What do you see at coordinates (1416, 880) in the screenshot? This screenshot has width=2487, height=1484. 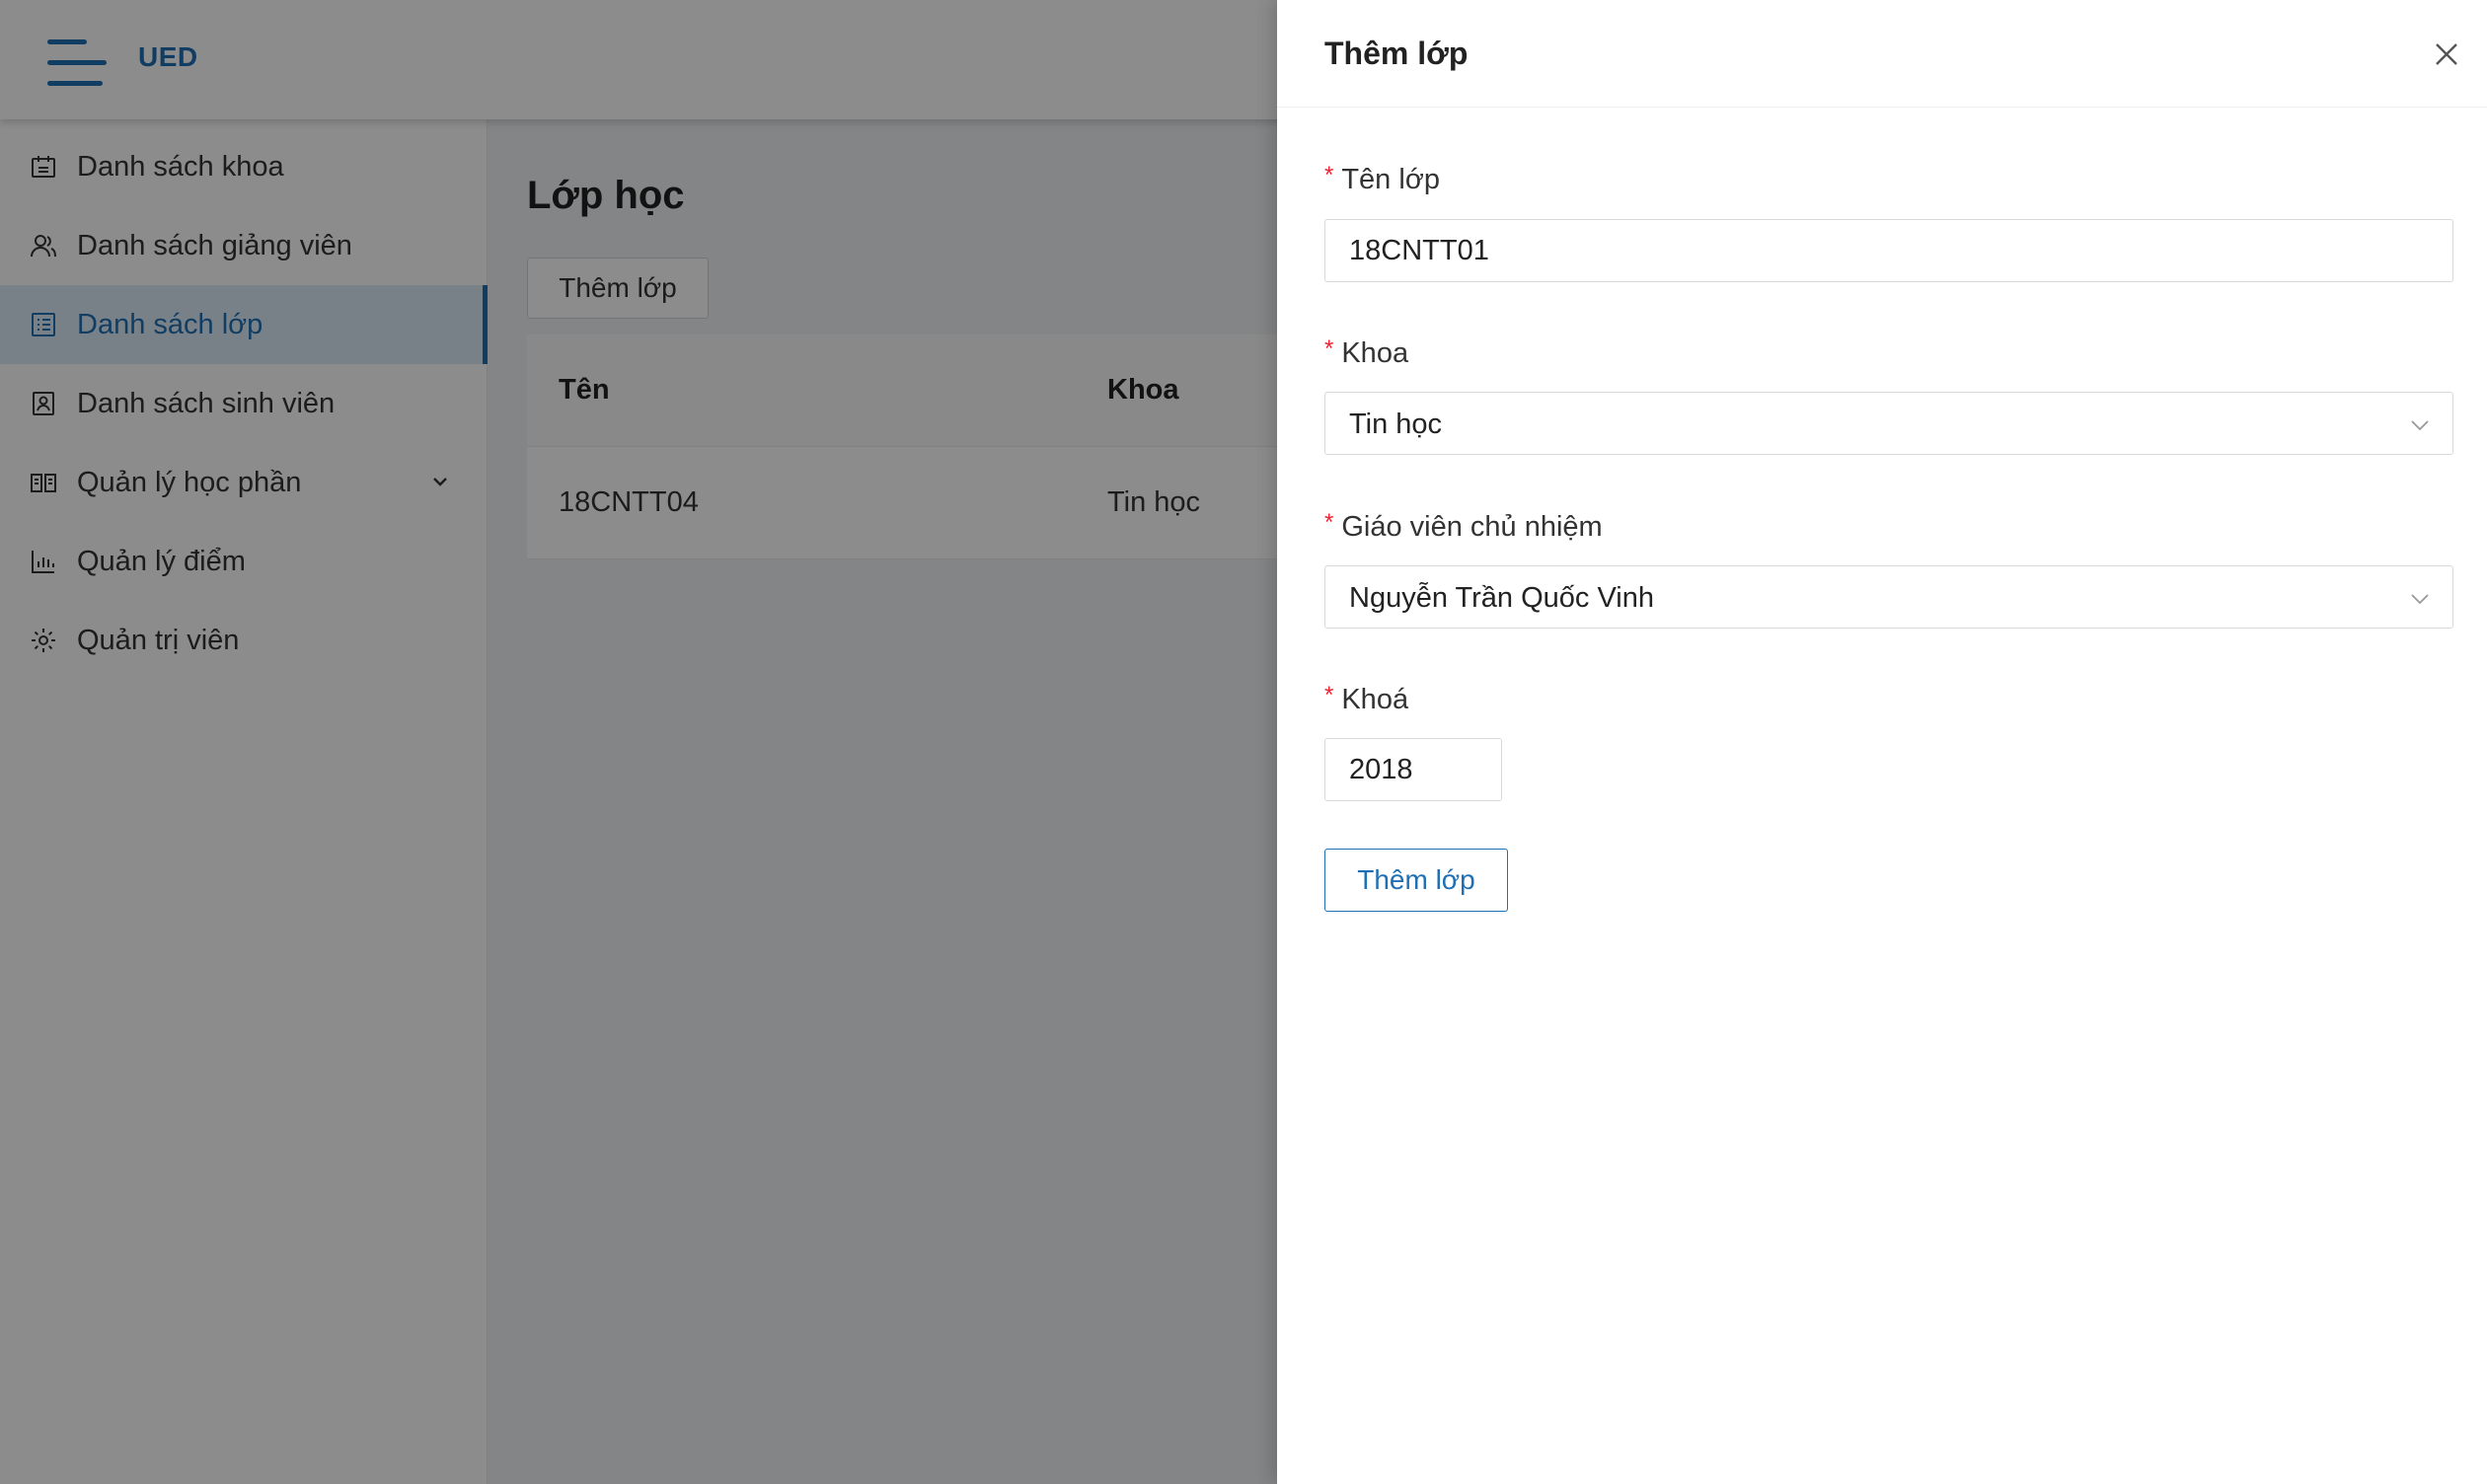 I see `submit-add-class-button: Thêm lớp` at bounding box center [1416, 880].